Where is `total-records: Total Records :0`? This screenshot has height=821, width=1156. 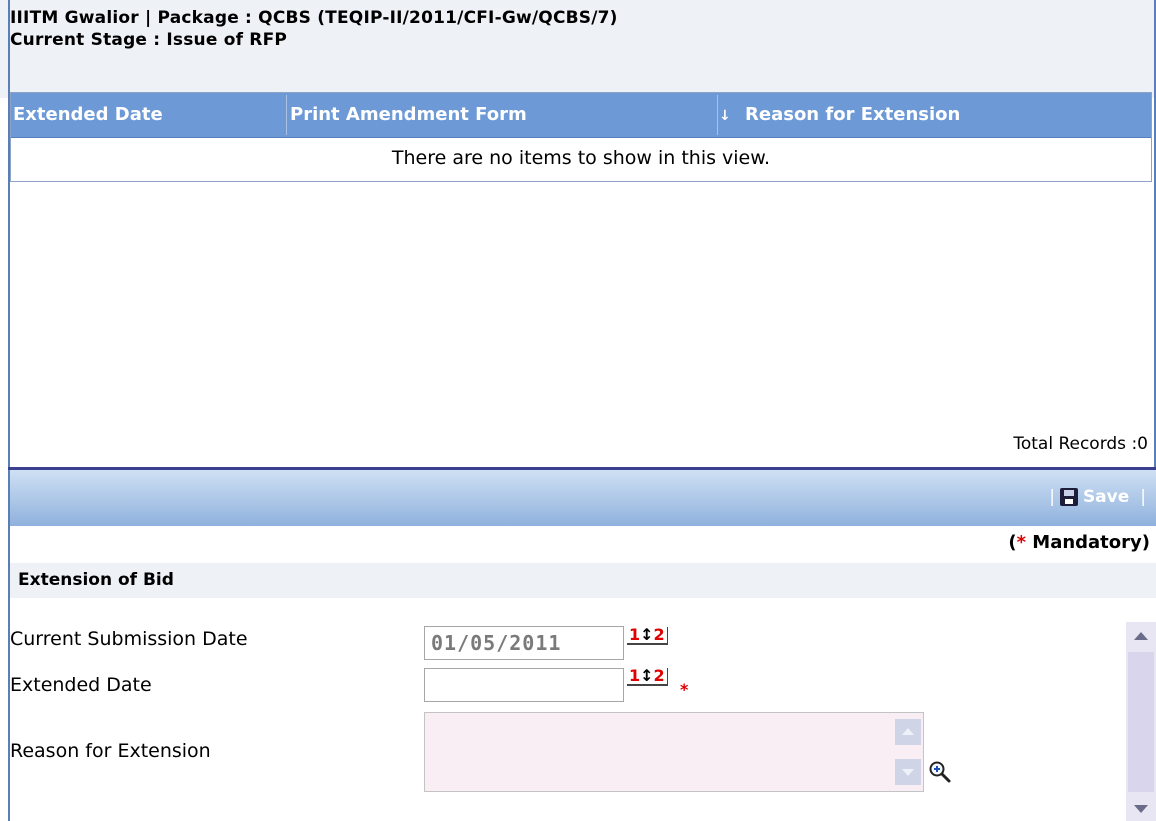 total-records: Total Records :0 is located at coordinates (1080, 444).